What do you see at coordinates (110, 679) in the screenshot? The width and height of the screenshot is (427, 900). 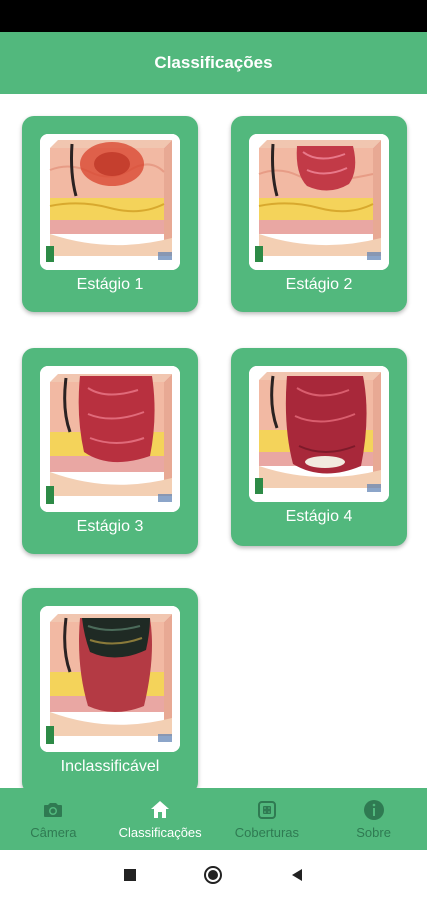 I see `unstageable-illustration` at bounding box center [110, 679].